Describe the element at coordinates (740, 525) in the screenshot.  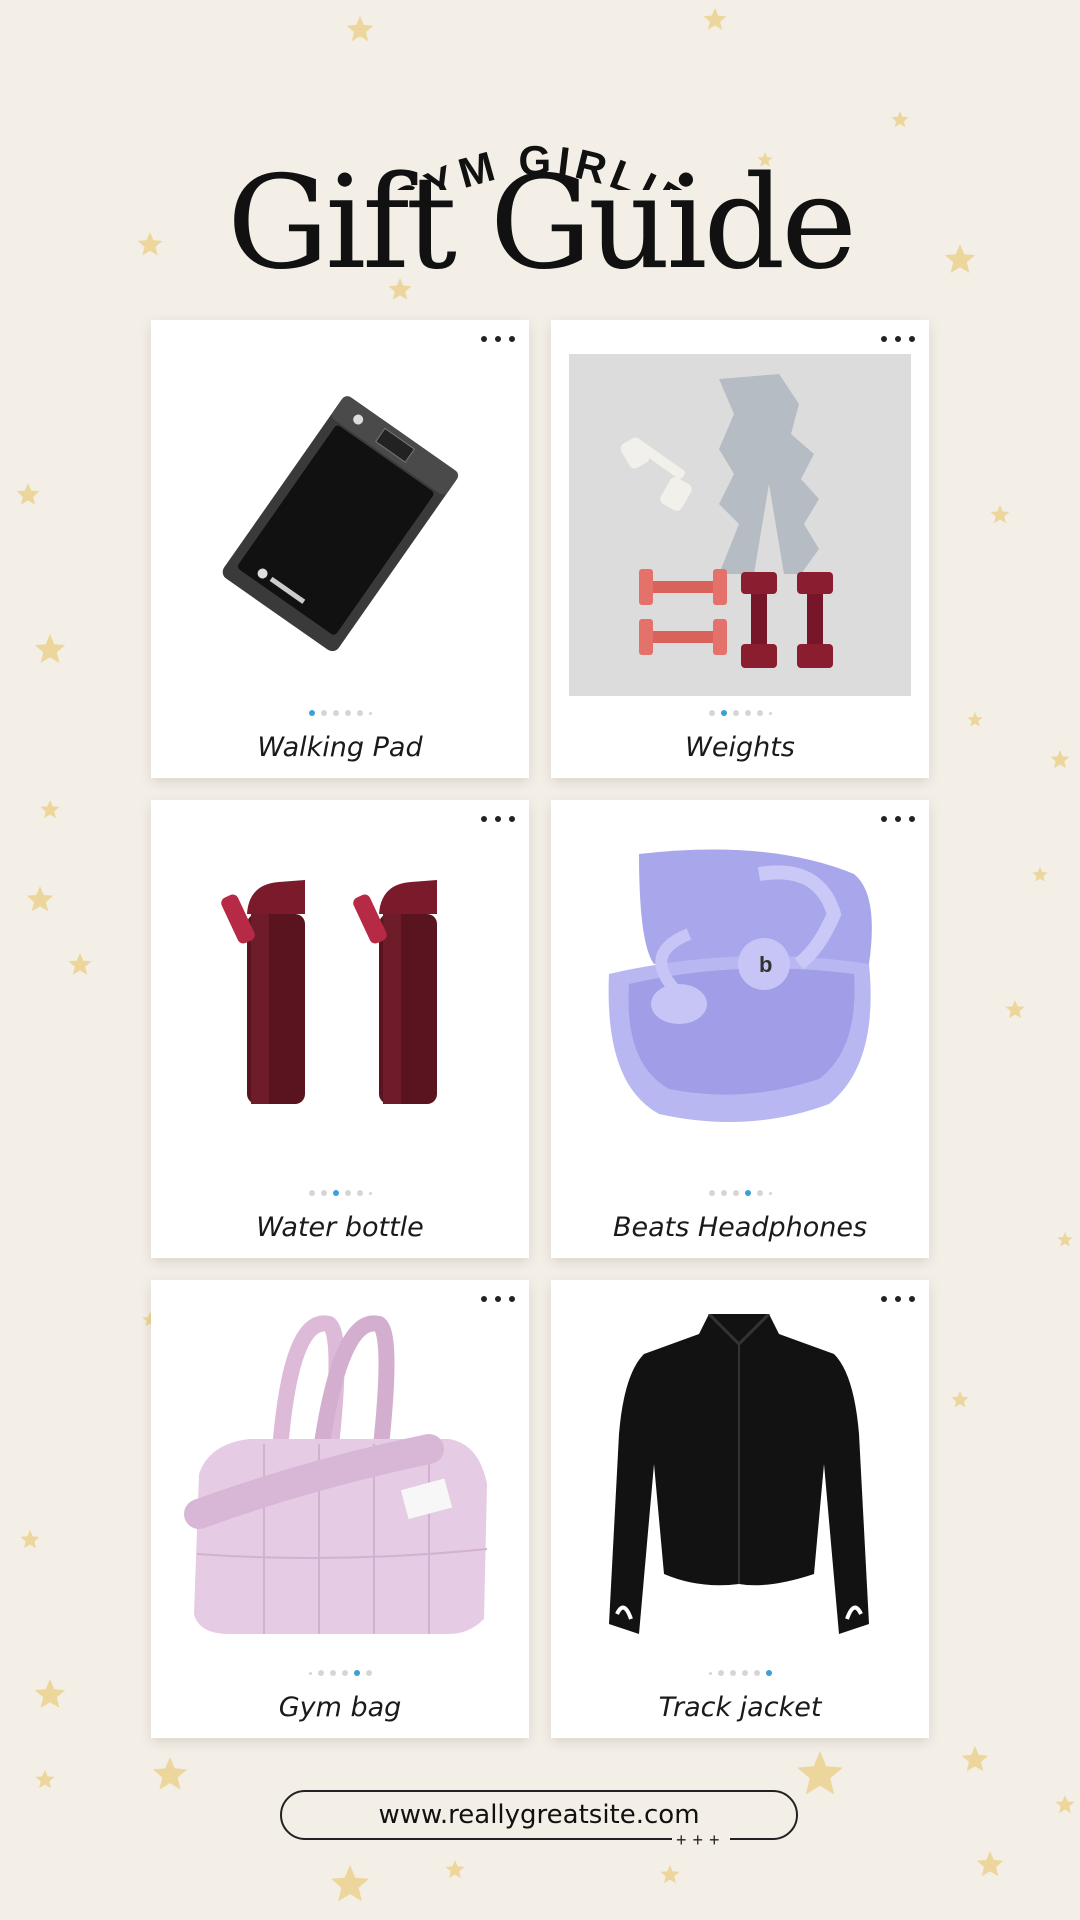
I see `dumbbells-image` at that location.